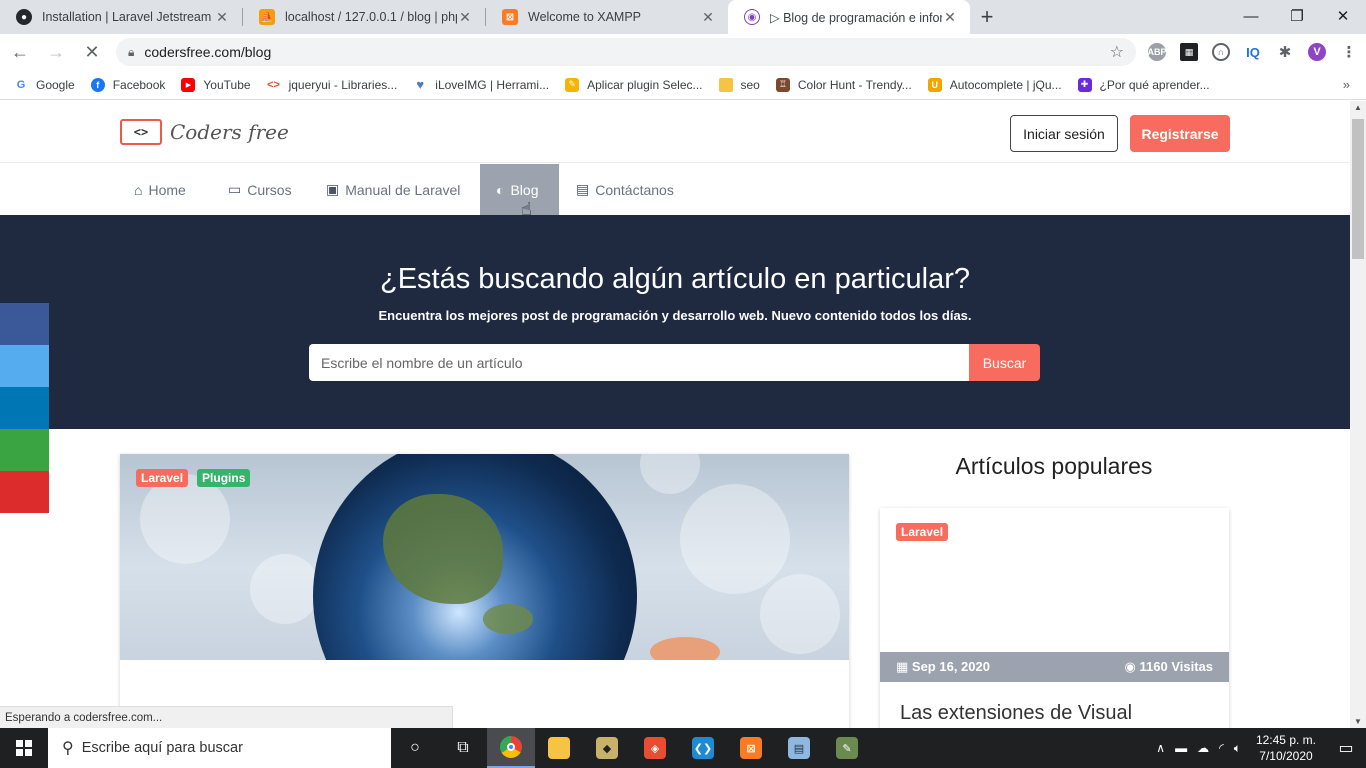  What do you see at coordinates (24, 366) in the screenshot?
I see `twitter-share-icon` at bounding box center [24, 366].